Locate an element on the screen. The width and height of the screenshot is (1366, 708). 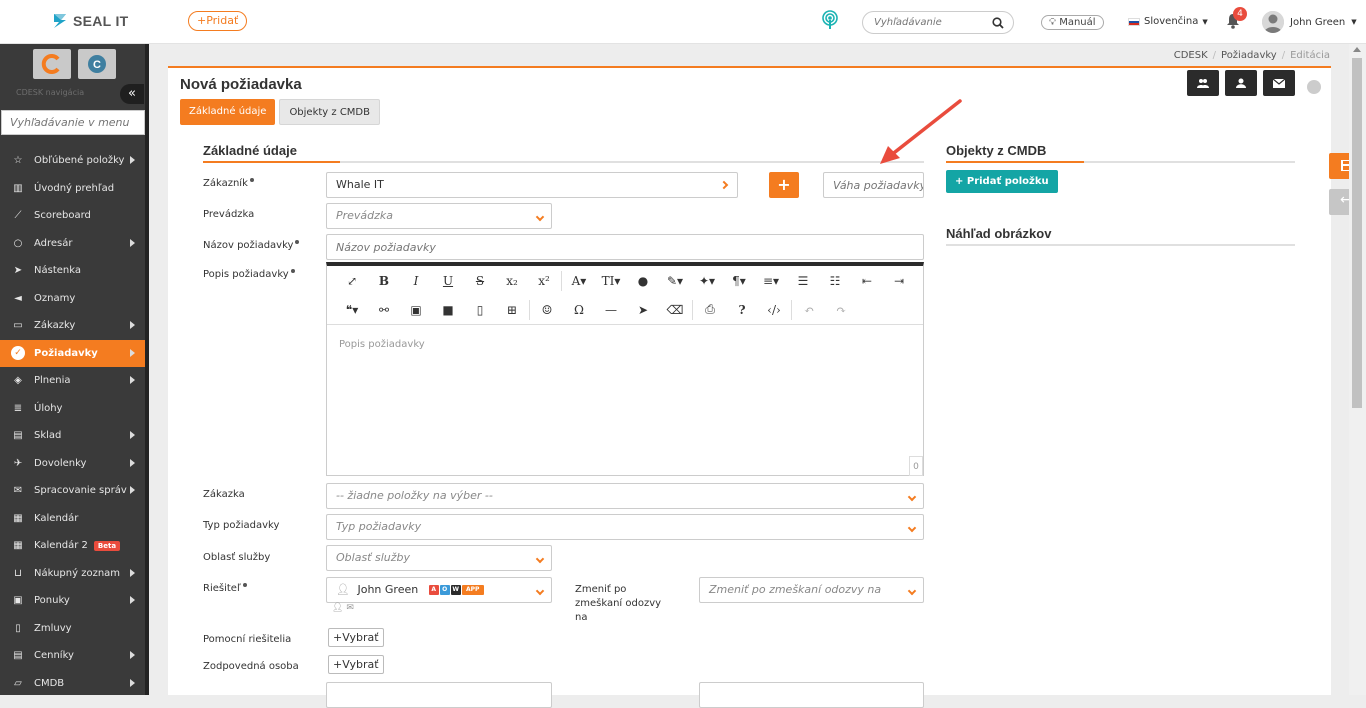
ordered-list-icon: ☰ is located at coordinates (803, 281).